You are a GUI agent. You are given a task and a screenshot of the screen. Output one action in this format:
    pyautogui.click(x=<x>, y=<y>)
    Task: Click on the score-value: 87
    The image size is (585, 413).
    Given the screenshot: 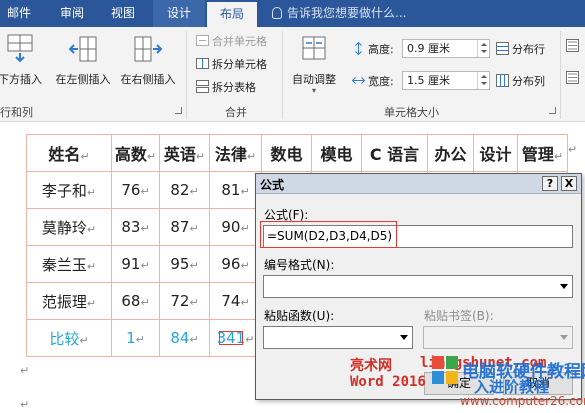 What is the action you would take?
    pyautogui.click(x=180, y=227)
    